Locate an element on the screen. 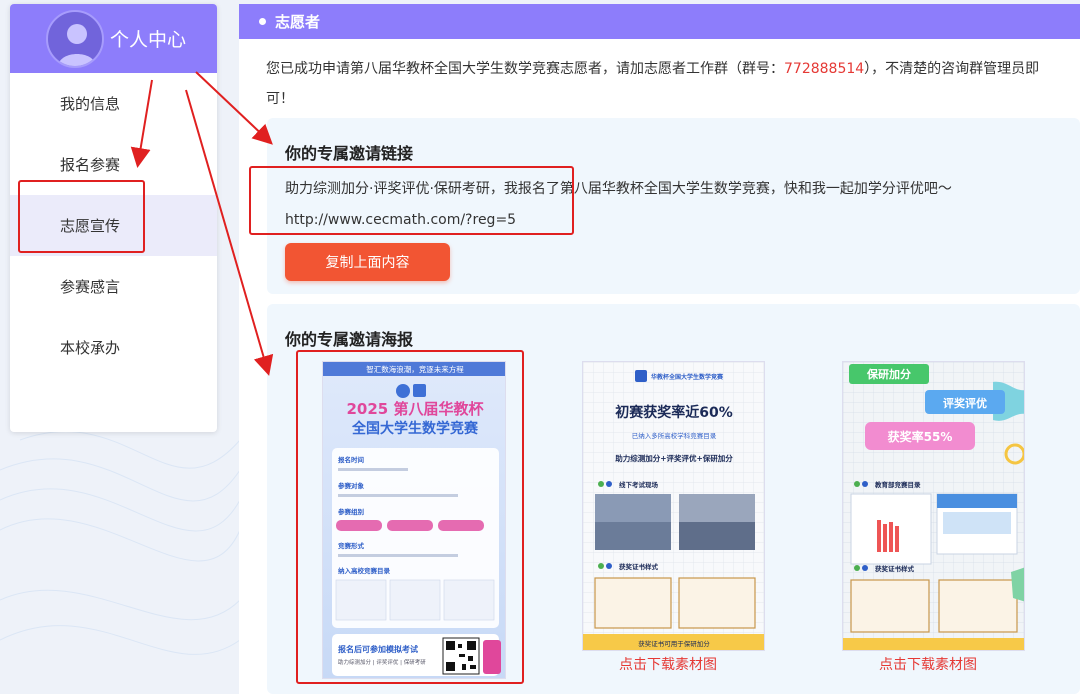 The width and height of the screenshot is (1080, 694). annotation-box-sidebar is located at coordinates (81, 216).